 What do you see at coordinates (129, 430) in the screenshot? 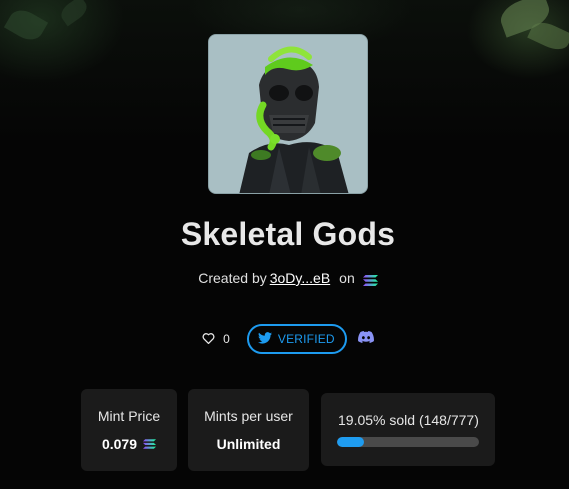
I see `mint-price-card: Mint Price 0.079` at bounding box center [129, 430].